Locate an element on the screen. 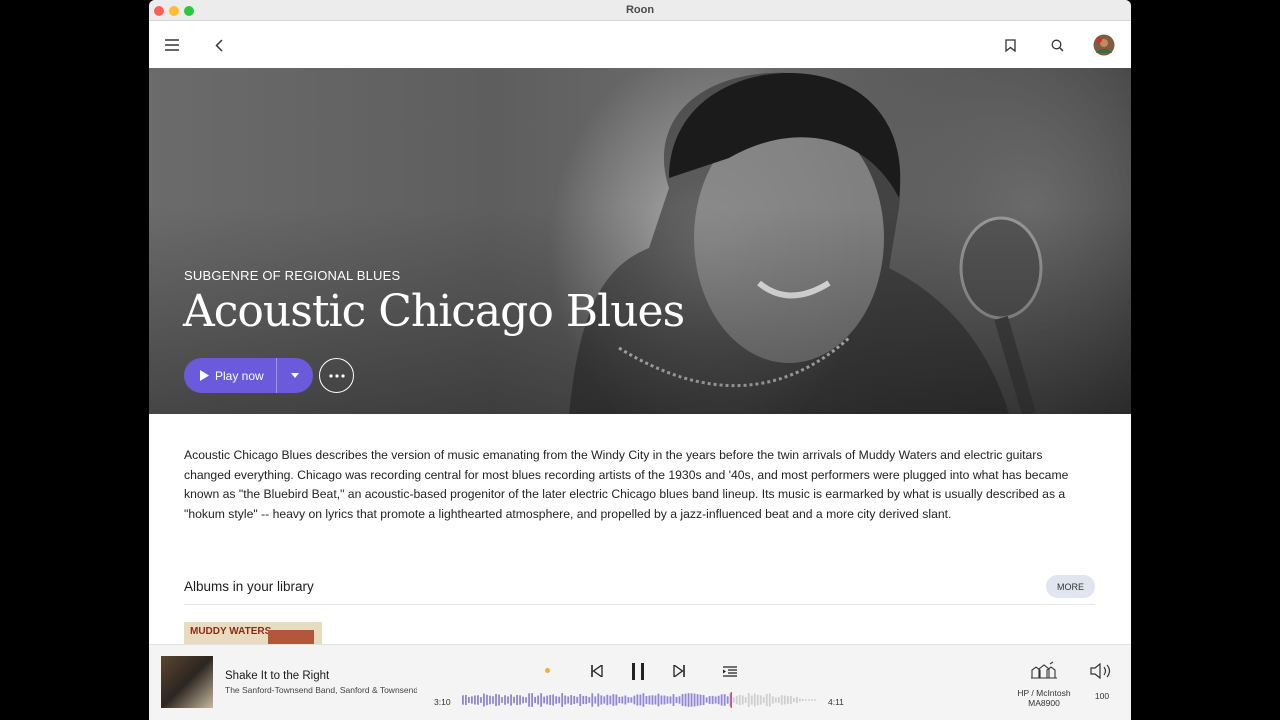 This screenshot has width=1280, height=720. window-title: Roon is located at coordinates (640, 10).